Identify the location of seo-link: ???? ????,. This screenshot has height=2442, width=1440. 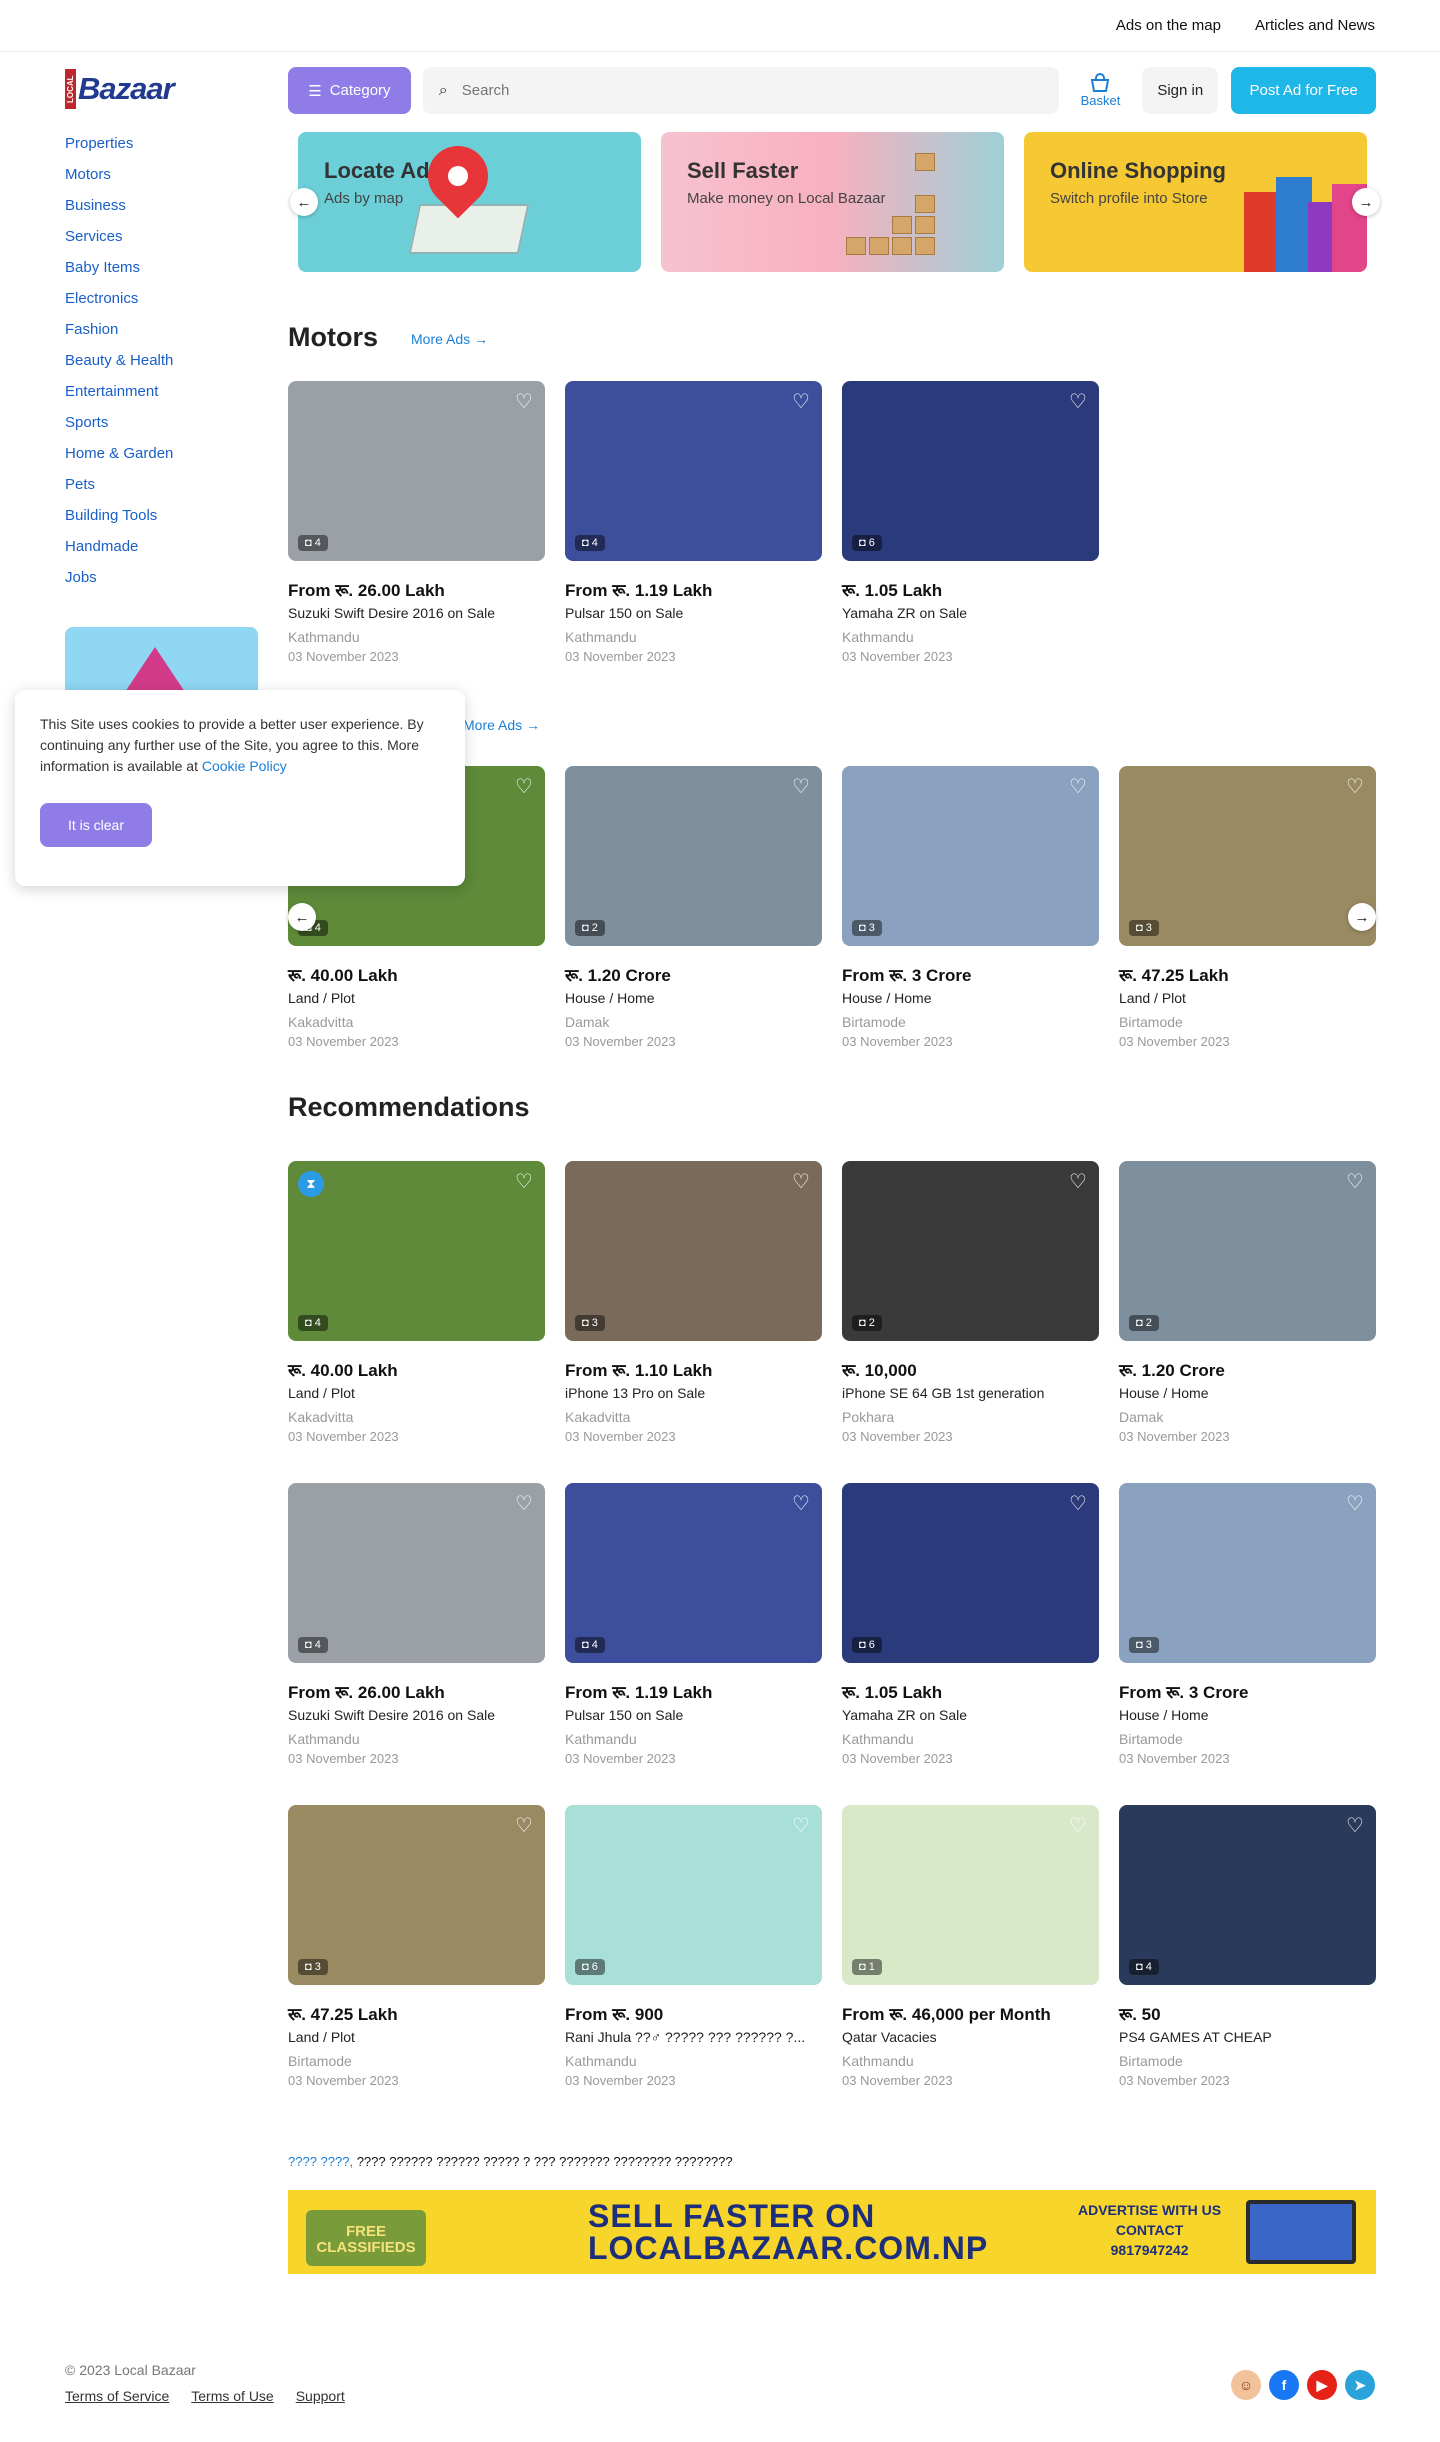
(320, 2161).